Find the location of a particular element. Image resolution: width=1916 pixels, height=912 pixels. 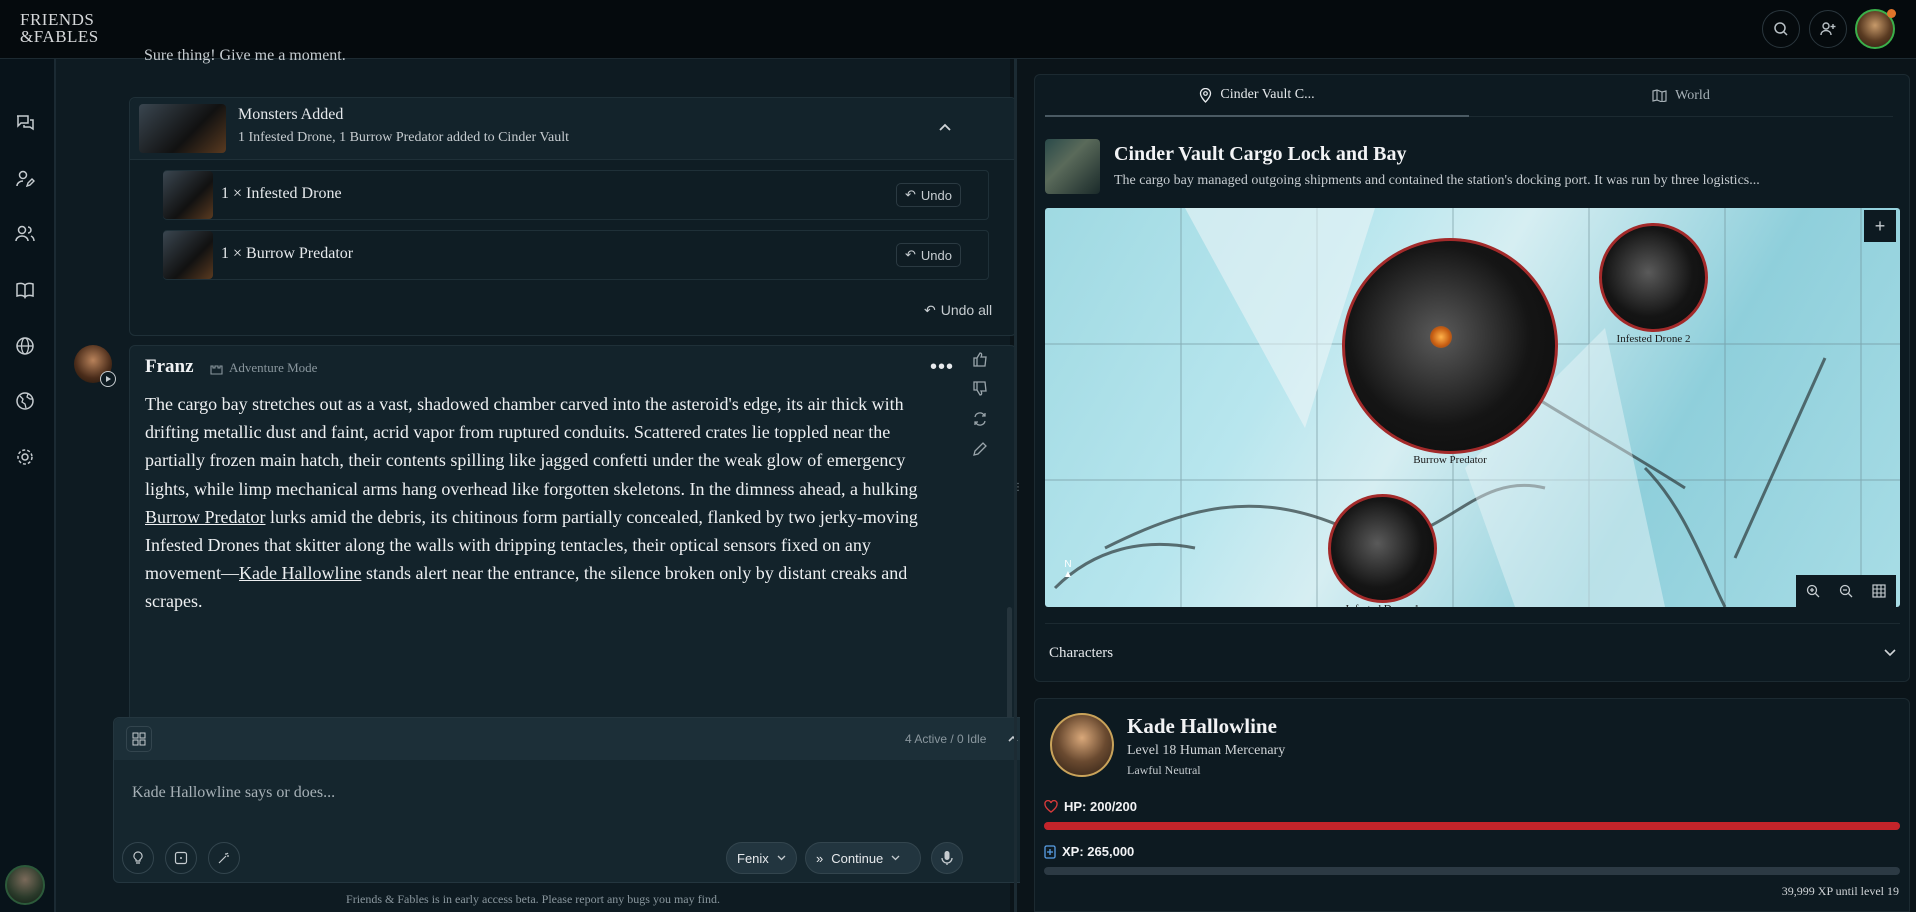

token-label: Burrow Predator is located at coordinates (1450, 460).